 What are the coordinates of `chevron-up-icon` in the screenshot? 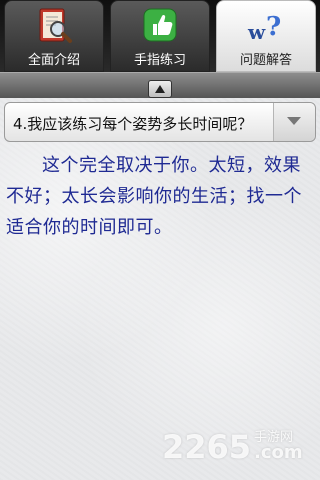 It's located at (160, 89).